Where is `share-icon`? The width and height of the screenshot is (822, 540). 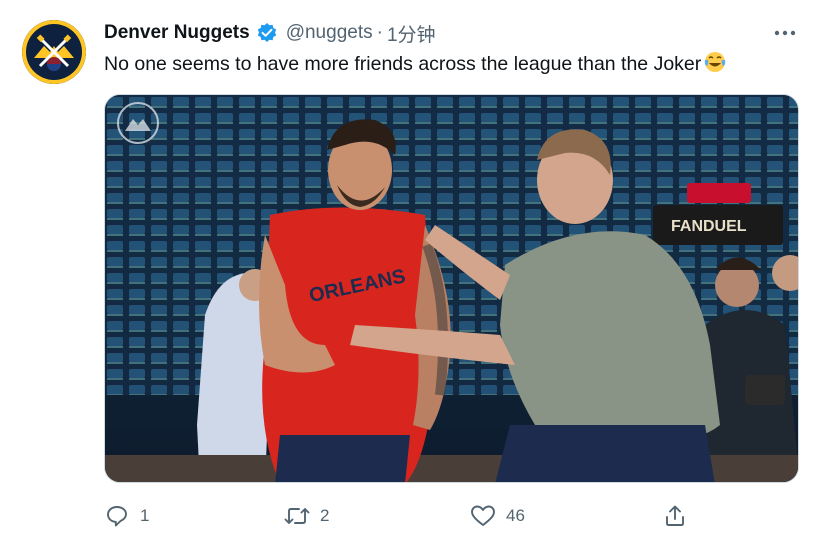 share-icon is located at coordinates (675, 516).